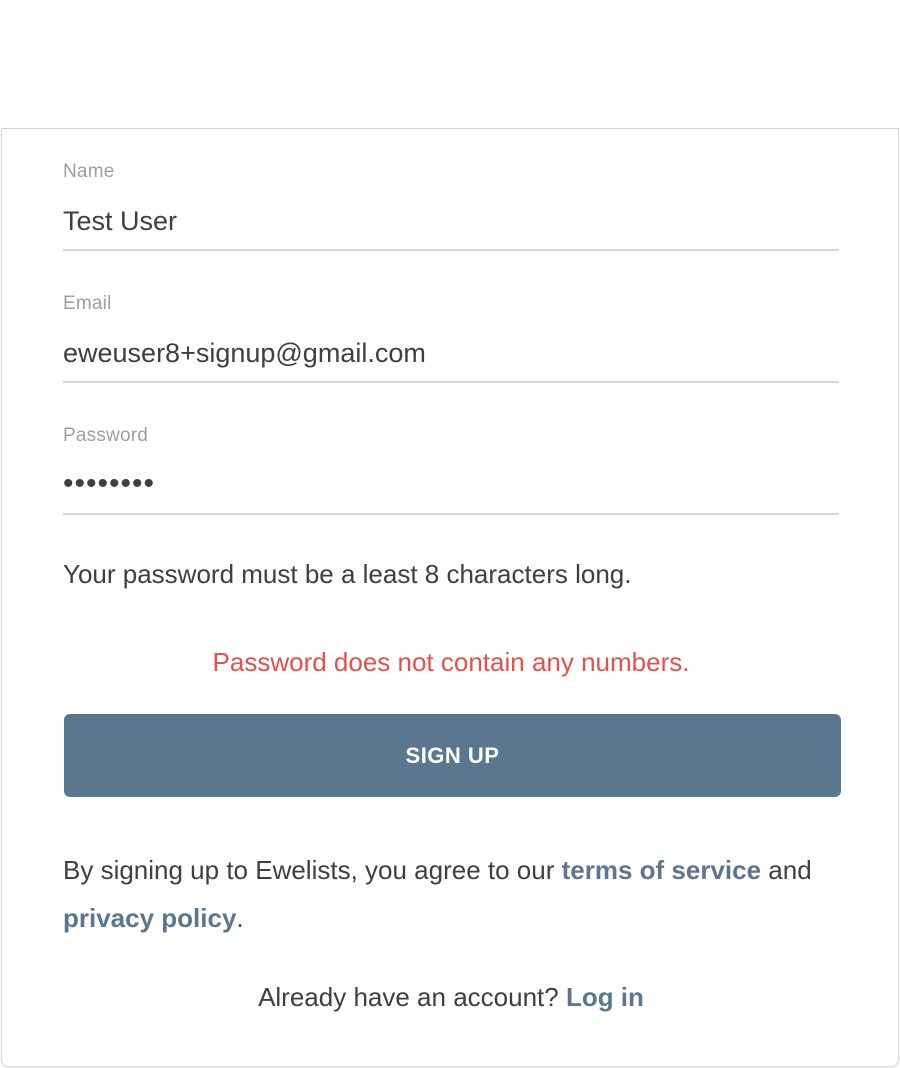 The height and width of the screenshot is (1068, 900). I want to click on email-field-underline, so click(451, 355).